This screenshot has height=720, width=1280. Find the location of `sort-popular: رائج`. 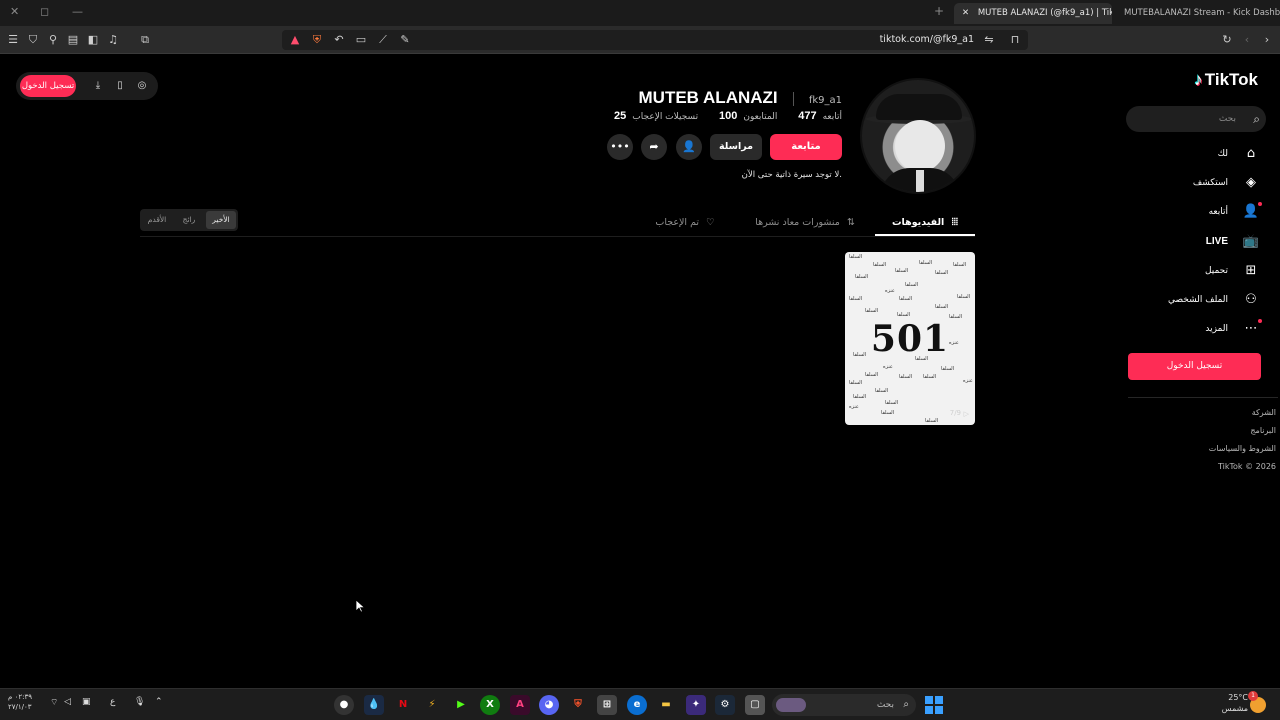

sort-popular: رائج is located at coordinates (189, 220).